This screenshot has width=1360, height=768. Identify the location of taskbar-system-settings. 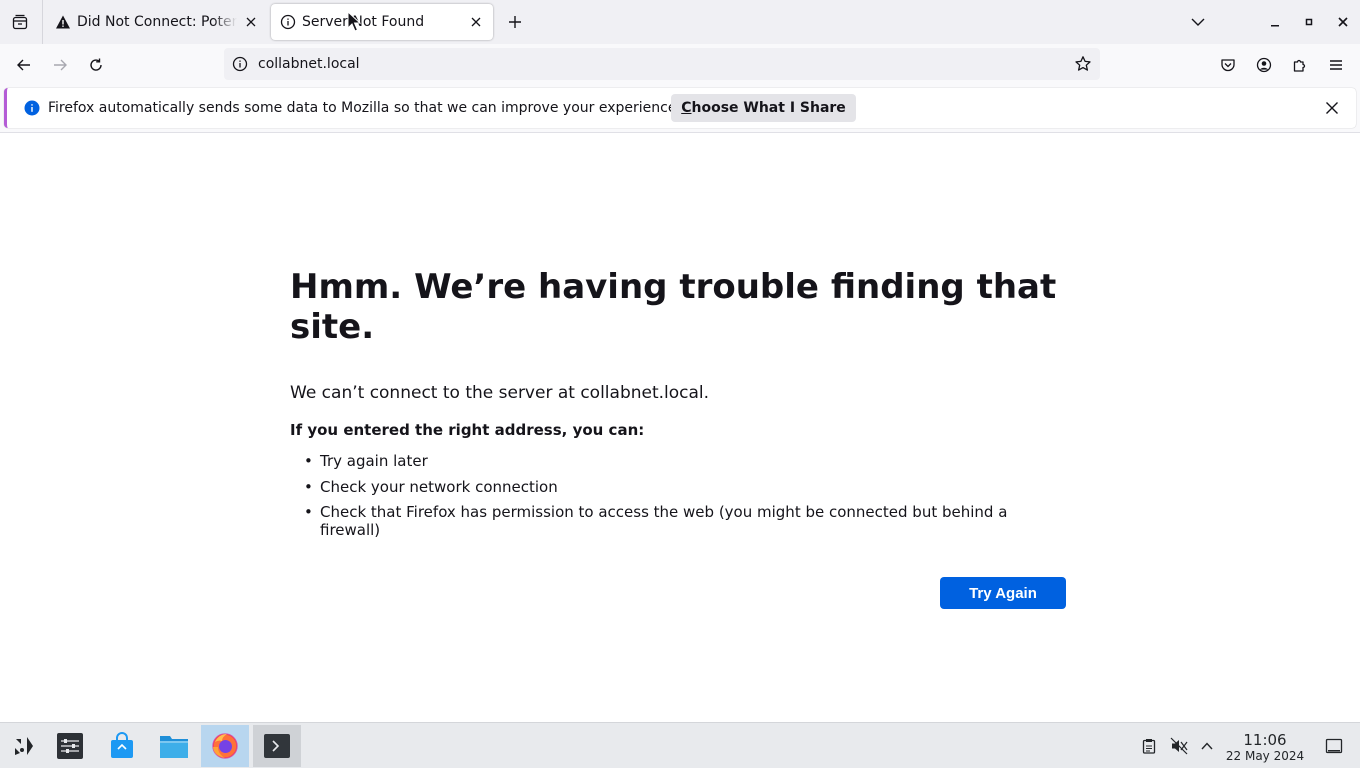
(70, 746).